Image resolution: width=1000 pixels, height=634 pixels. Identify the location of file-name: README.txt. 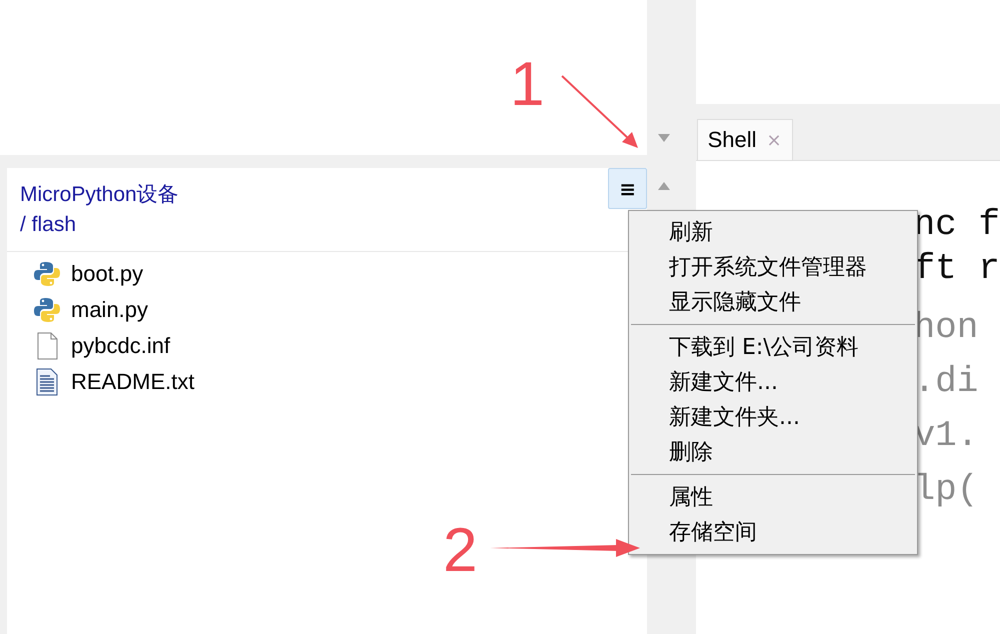
(132, 382).